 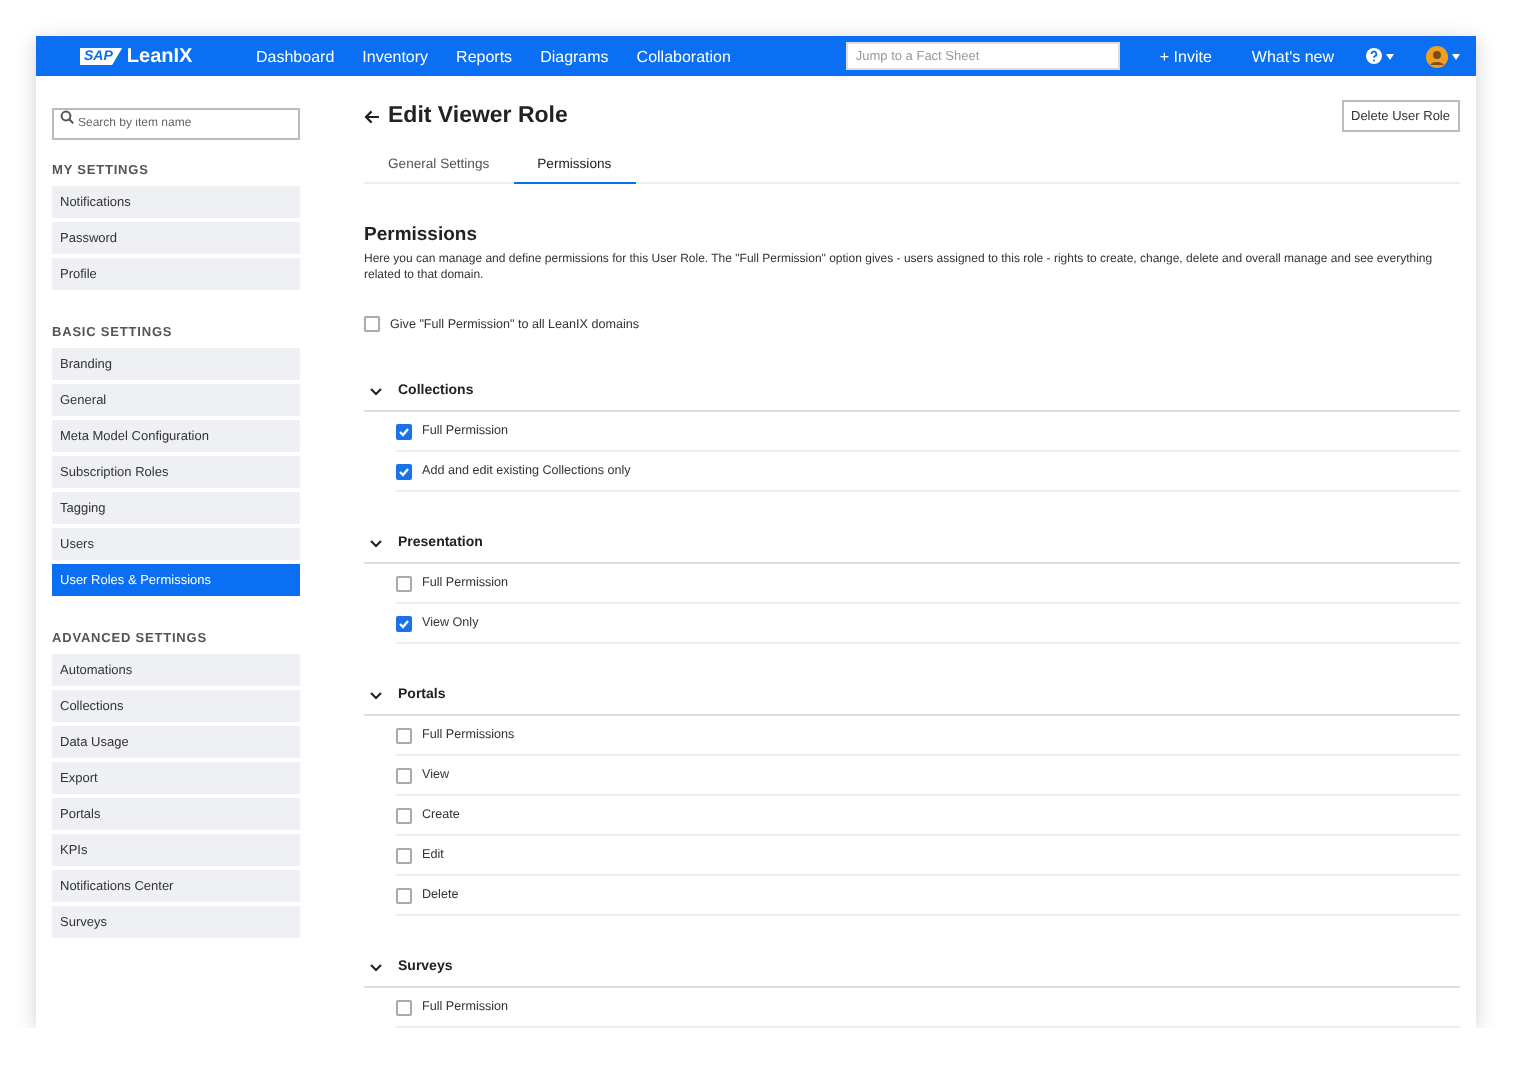 What do you see at coordinates (1374, 56) in the screenshot?
I see `help-icon` at bounding box center [1374, 56].